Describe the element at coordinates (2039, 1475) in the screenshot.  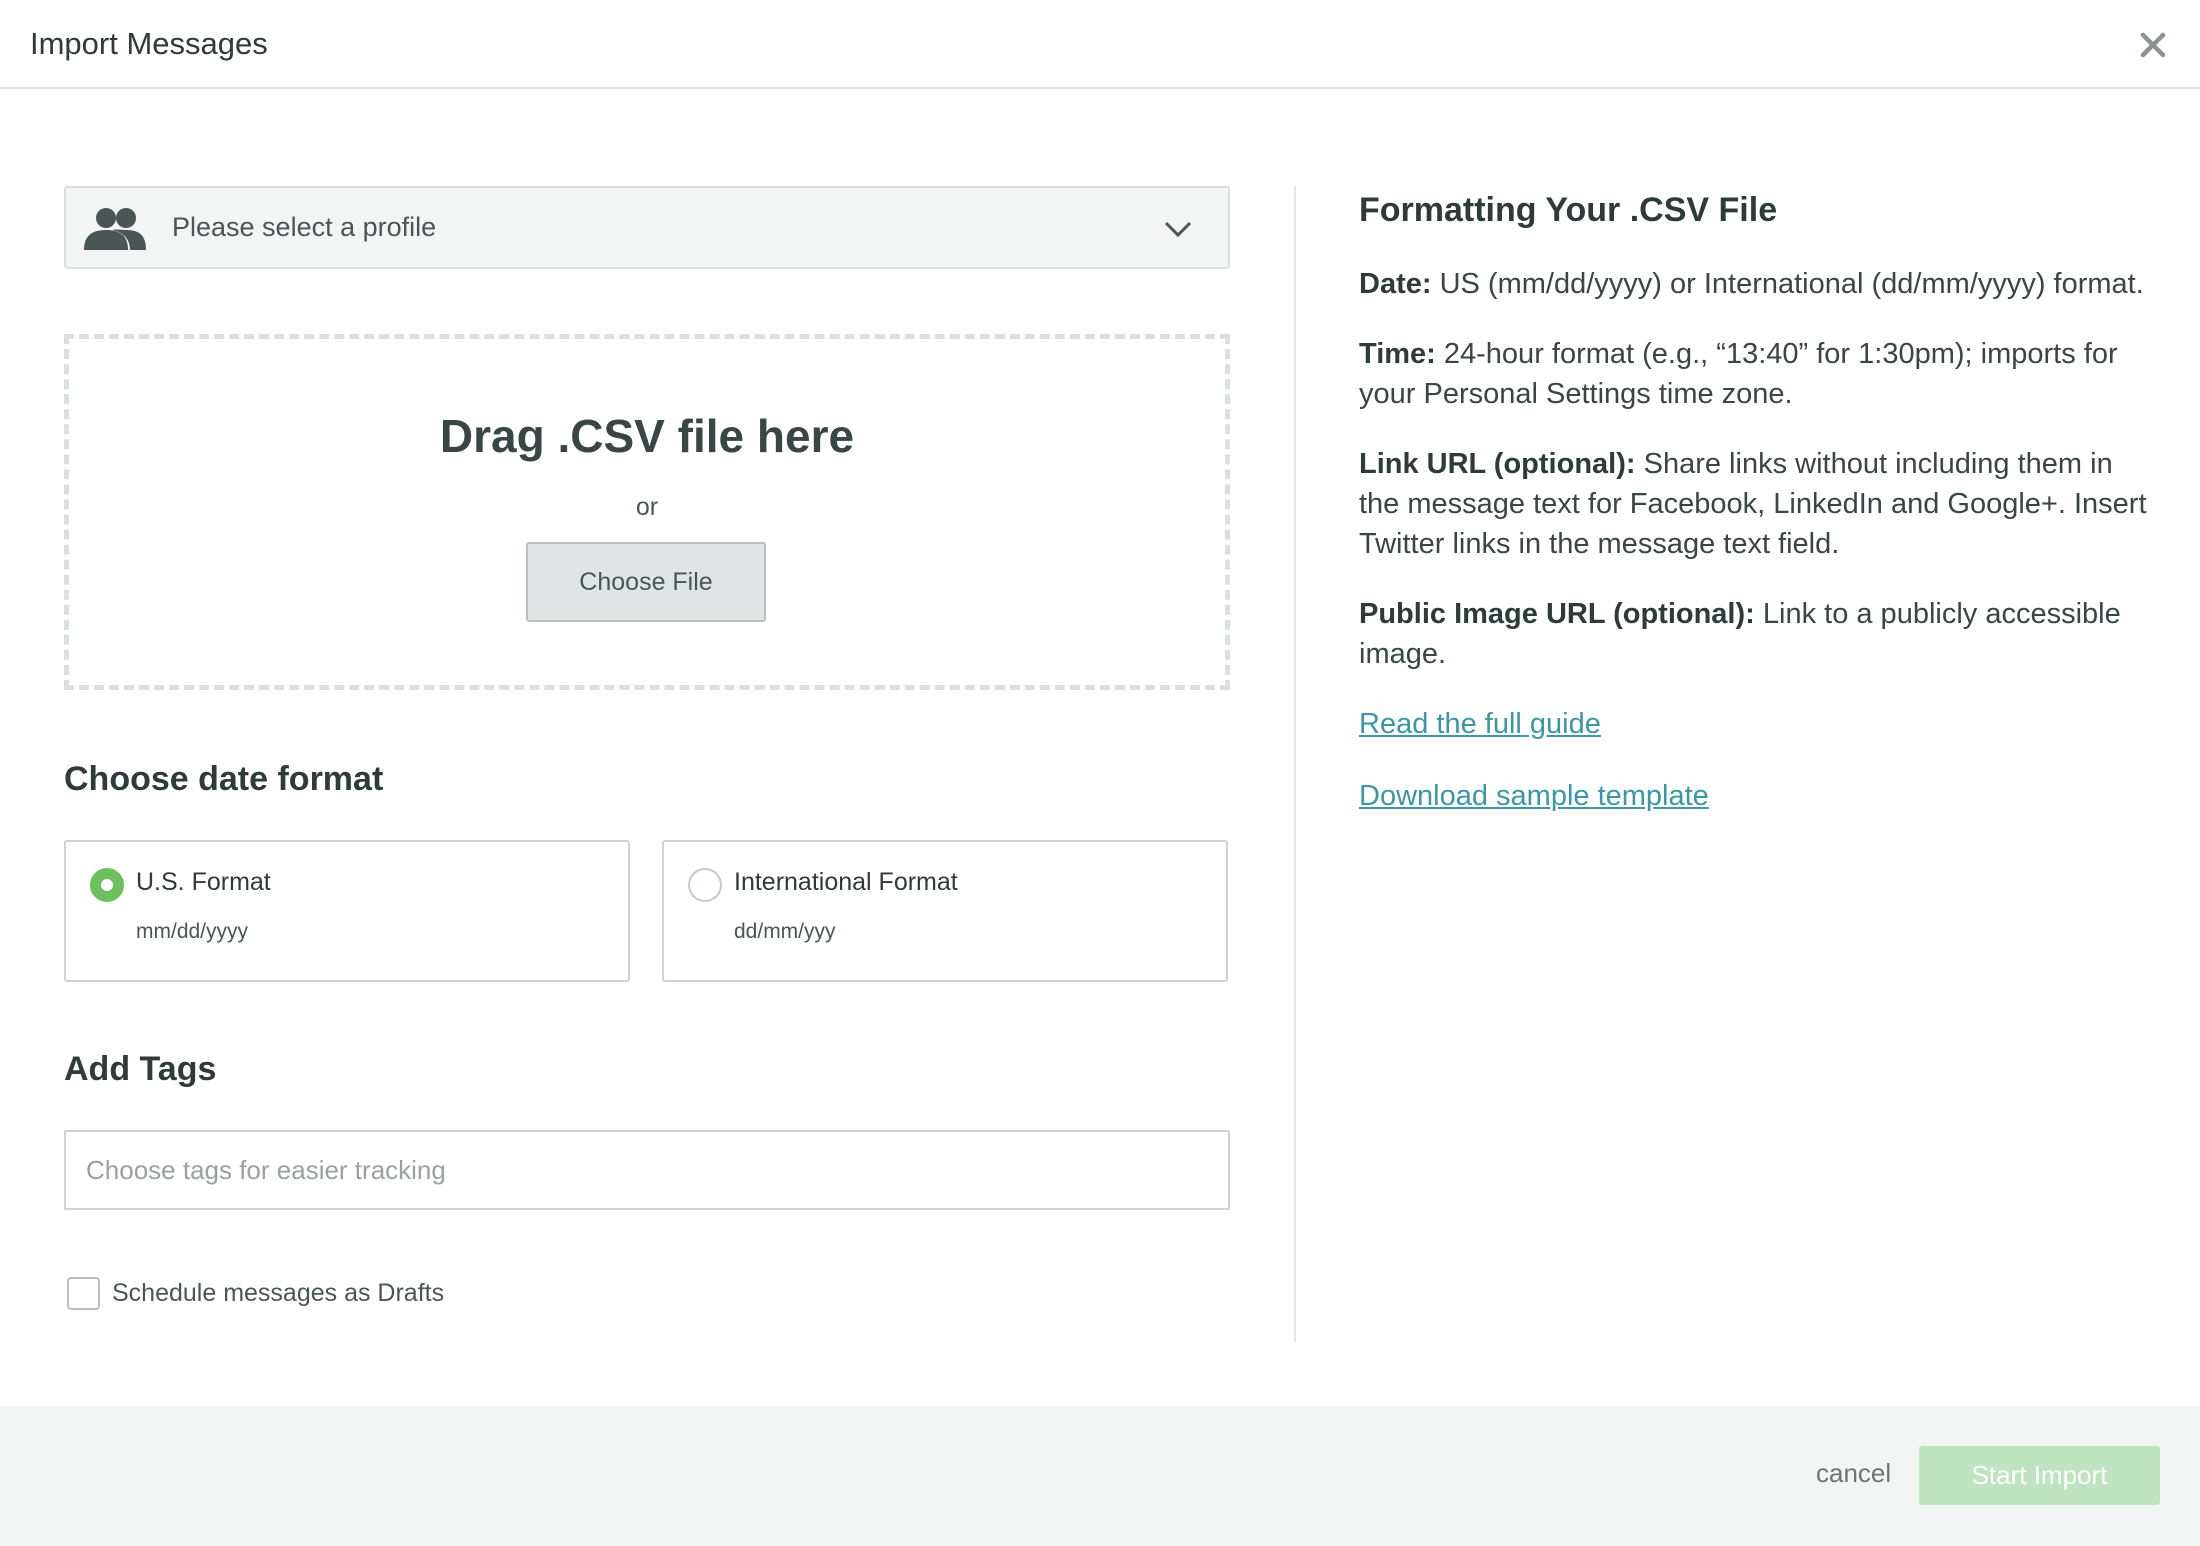
I see `start-import-button: Start Import` at that location.